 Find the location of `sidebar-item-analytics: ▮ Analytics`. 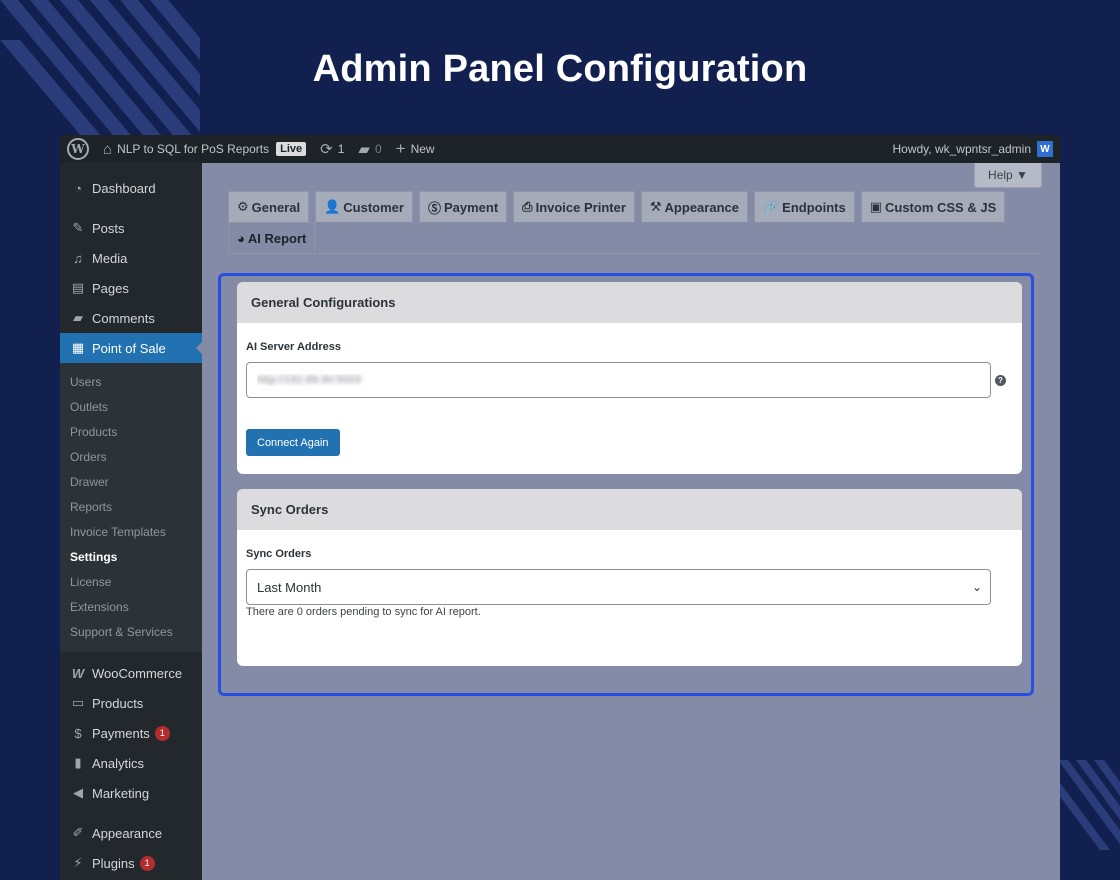

sidebar-item-analytics: ▮ Analytics is located at coordinates (131, 763).